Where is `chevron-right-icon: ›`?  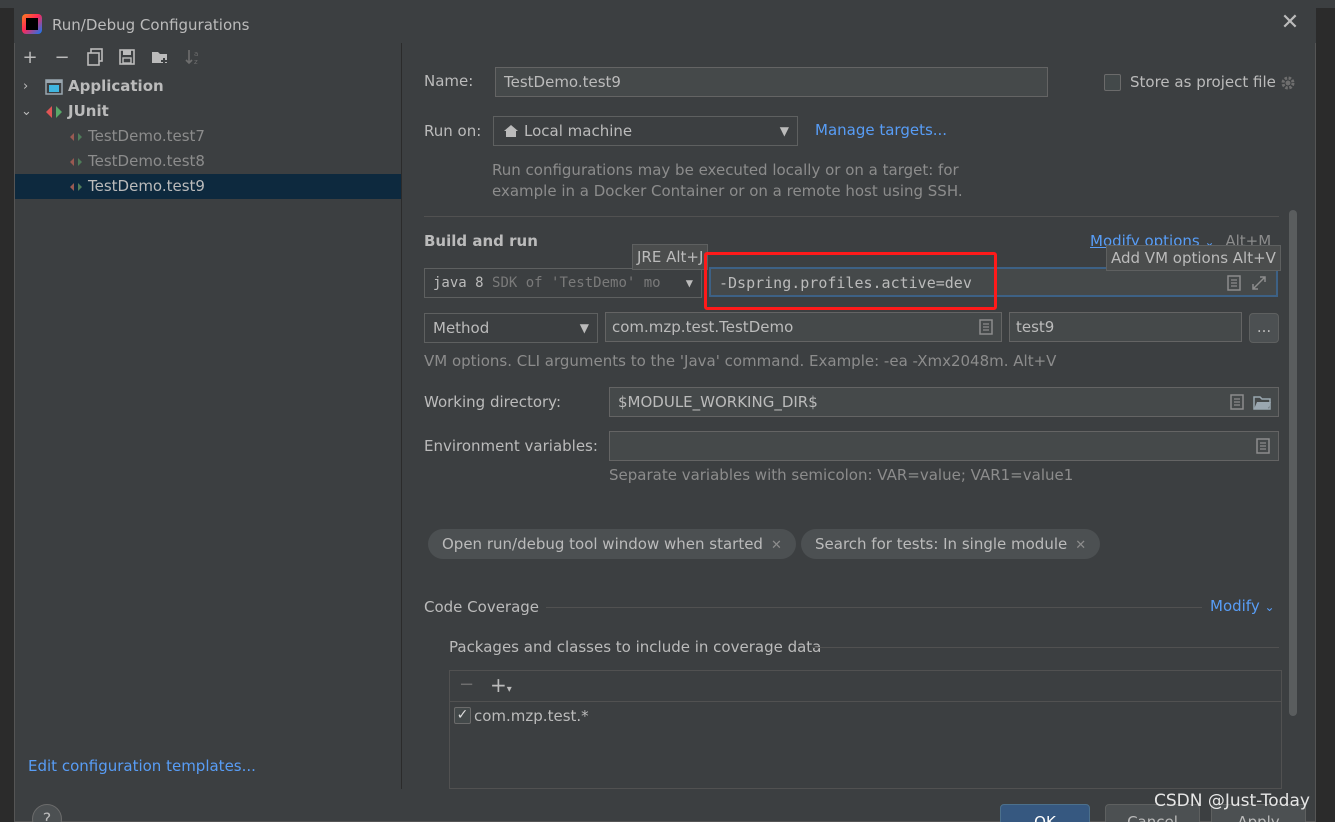 chevron-right-icon: › is located at coordinates (25, 86).